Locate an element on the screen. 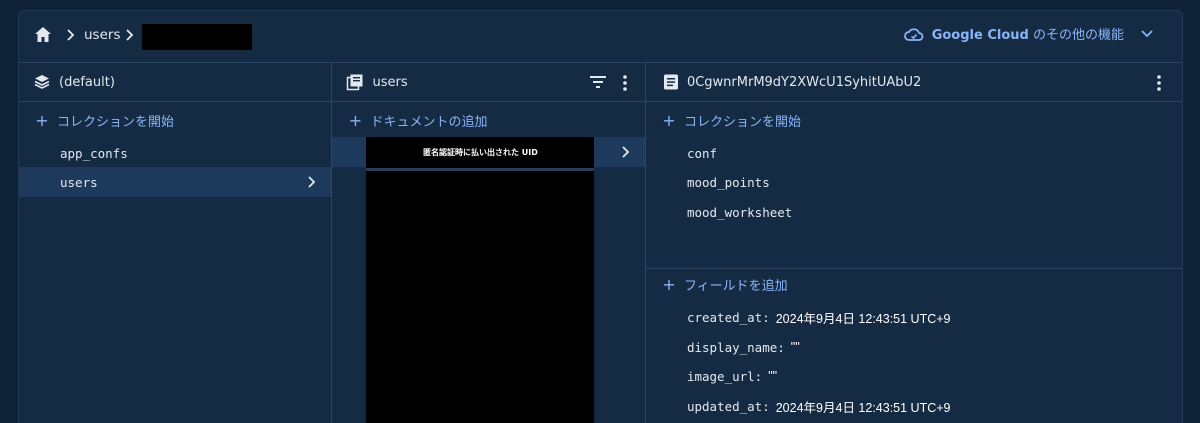 This screenshot has height=423, width=1200. add-field-button: + フィールドを追加 is located at coordinates (914, 284).